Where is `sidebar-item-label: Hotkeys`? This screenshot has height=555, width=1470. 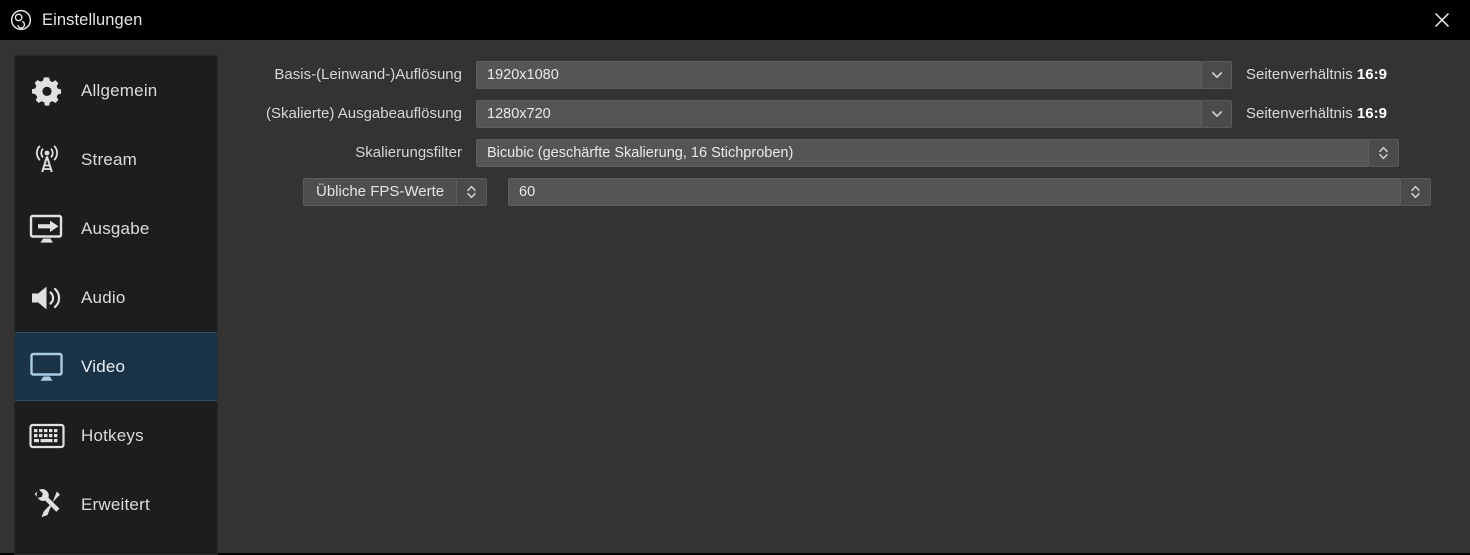 sidebar-item-label: Hotkeys is located at coordinates (112, 435).